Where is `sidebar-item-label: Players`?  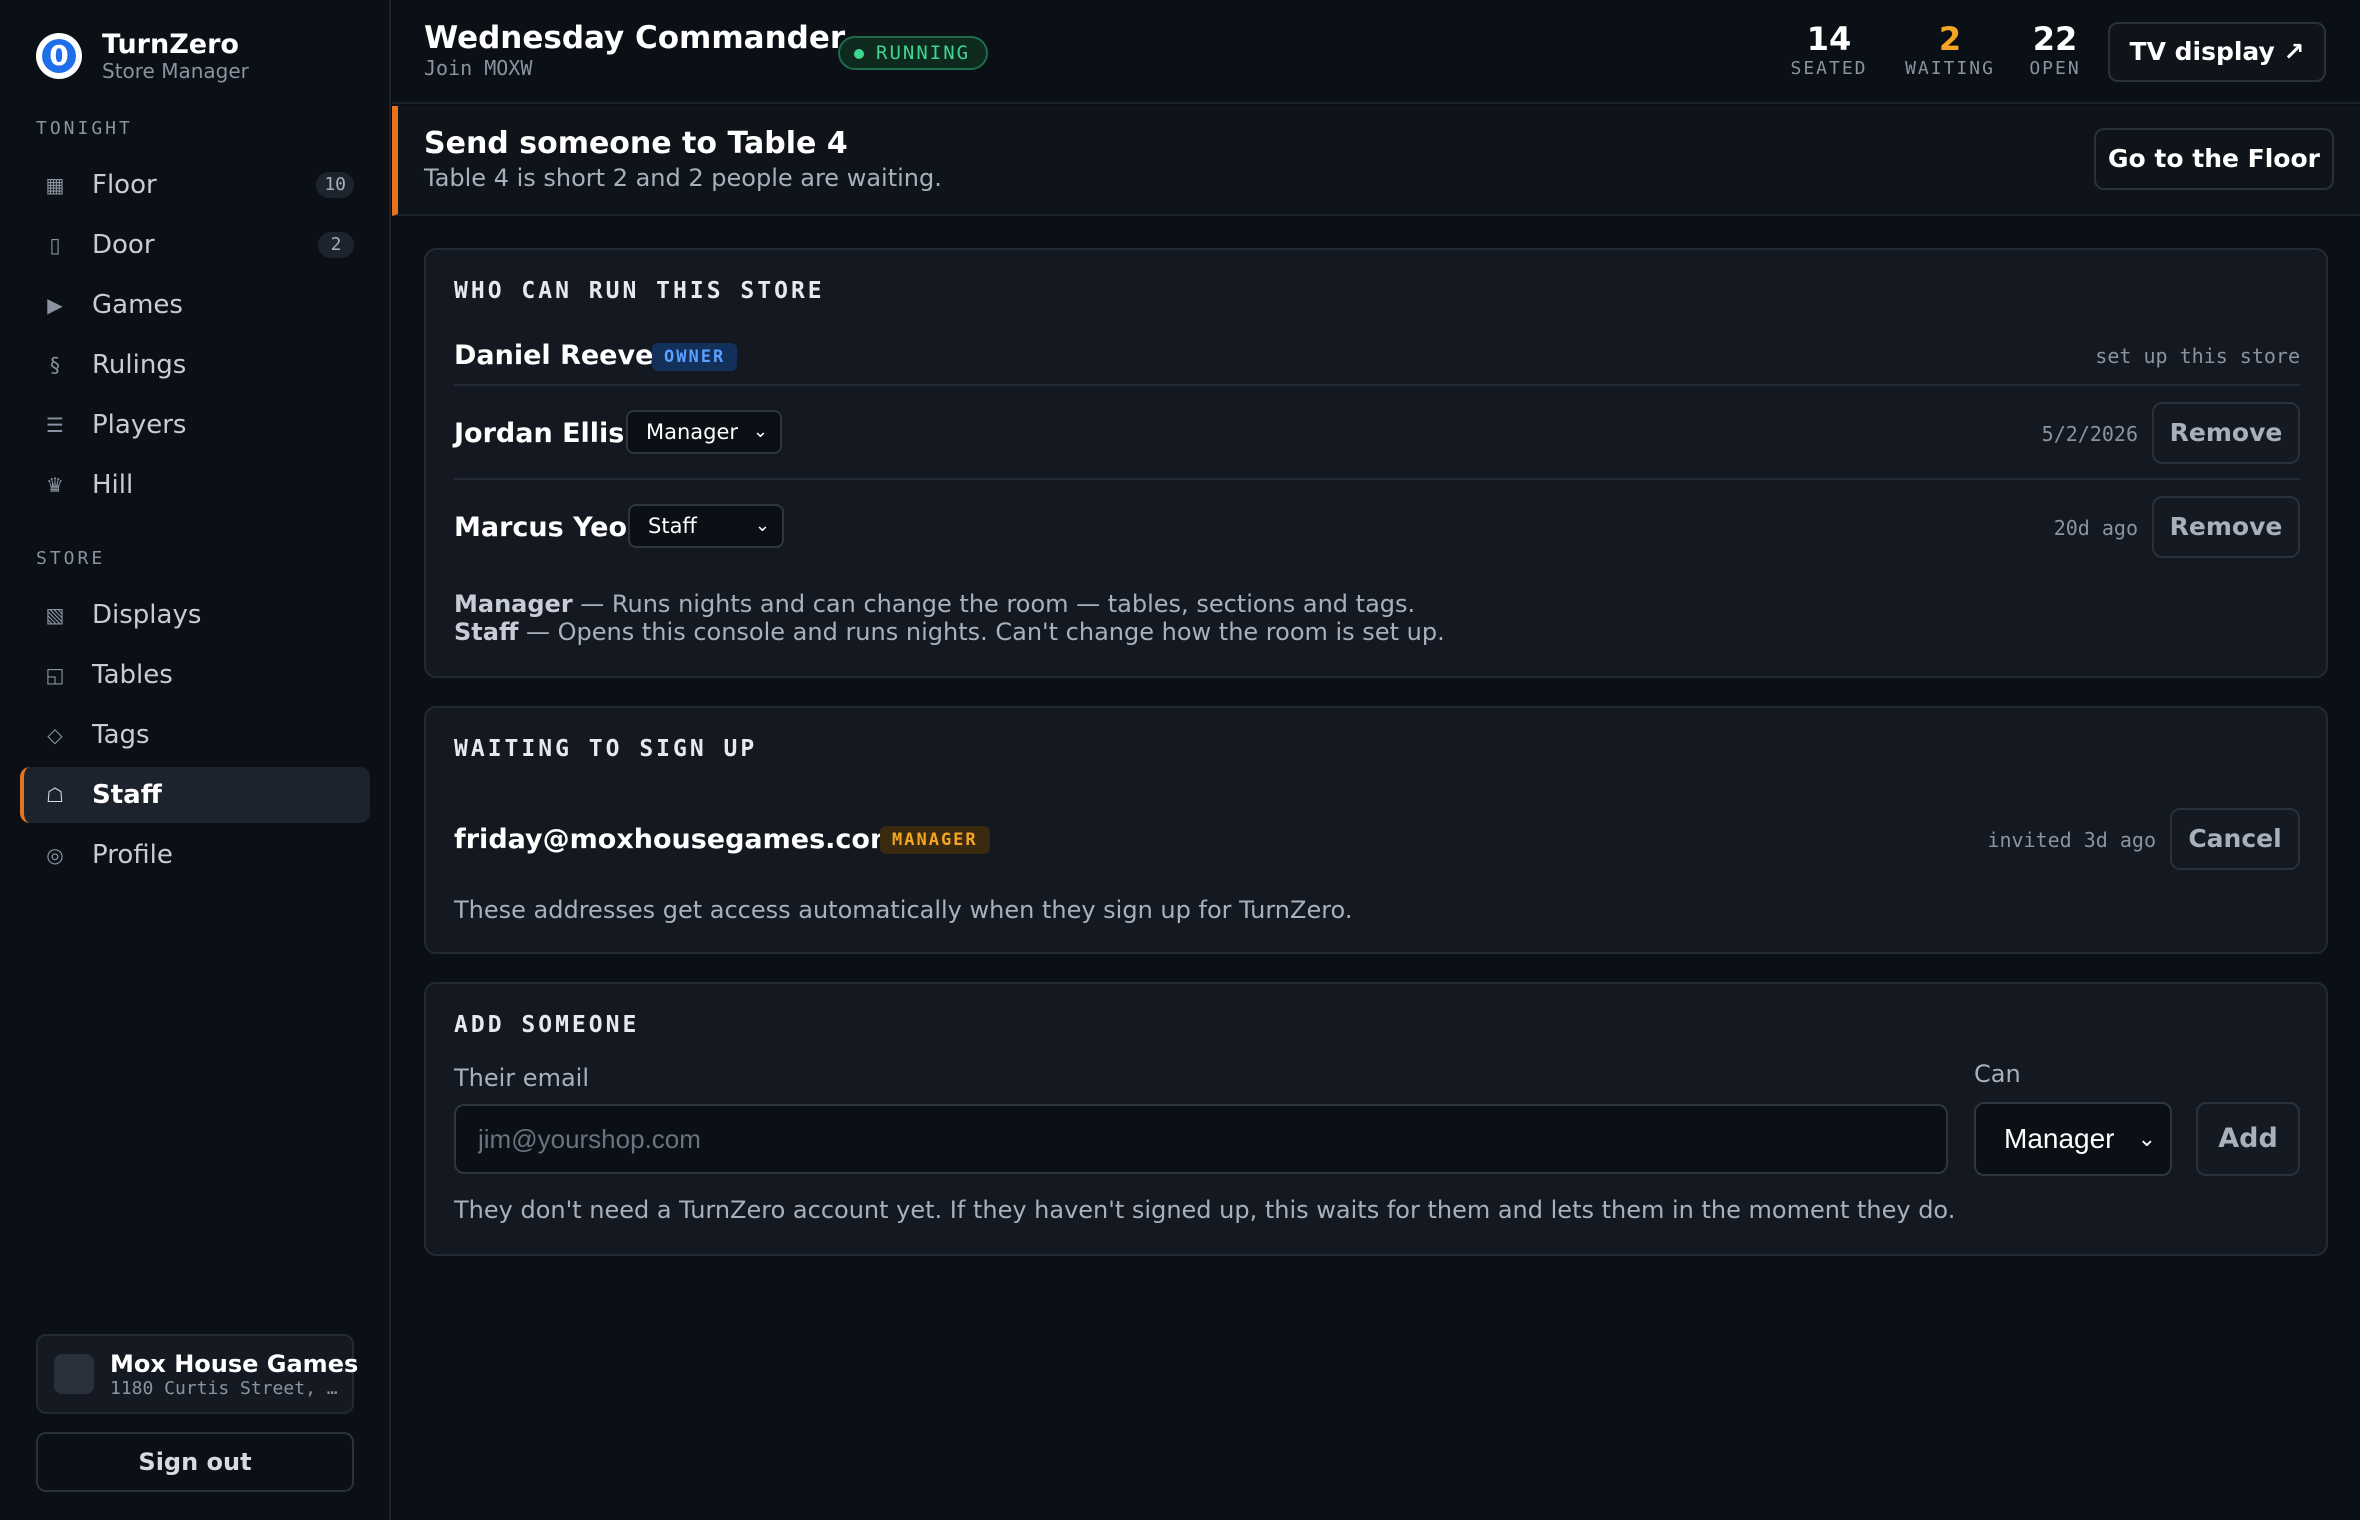
sidebar-item-label: Players is located at coordinates (139, 425).